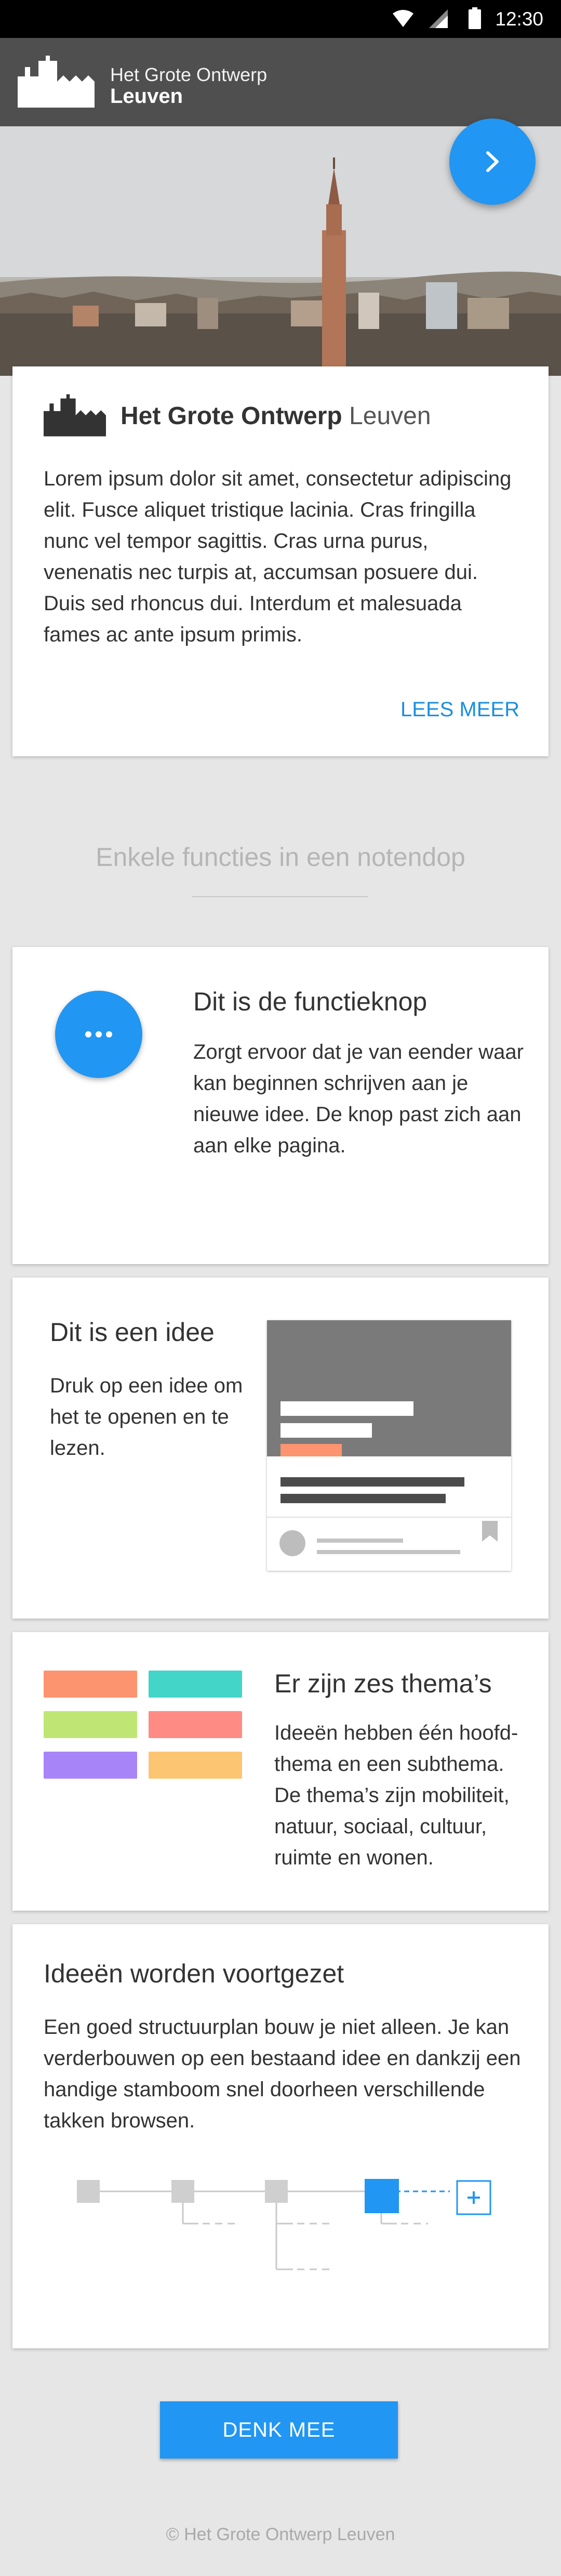 Image resolution: width=561 pixels, height=2576 pixels. I want to click on arrow-right-icon, so click(493, 161).